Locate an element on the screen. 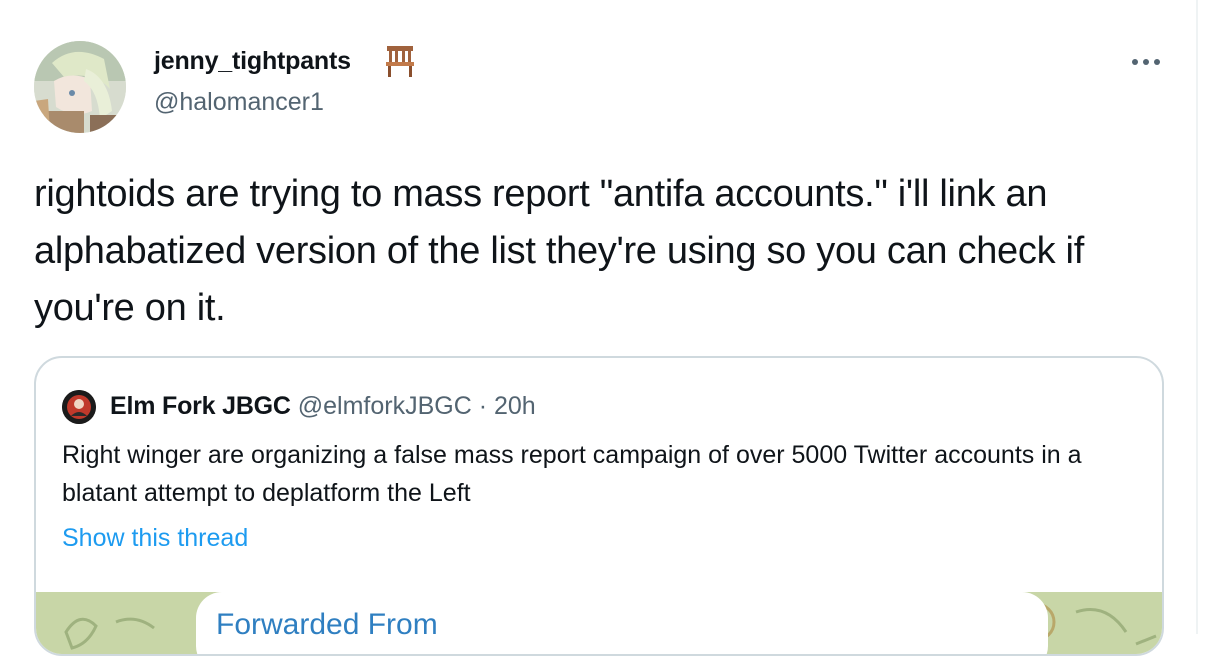 The image size is (1206, 656). quoted-author-name: Elm Fork JBGC is located at coordinates (200, 406).